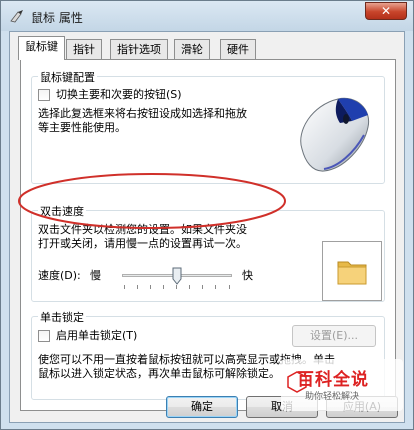 The width and height of the screenshot is (414, 430). I want to click on mouse-icon, so click(16, 16).